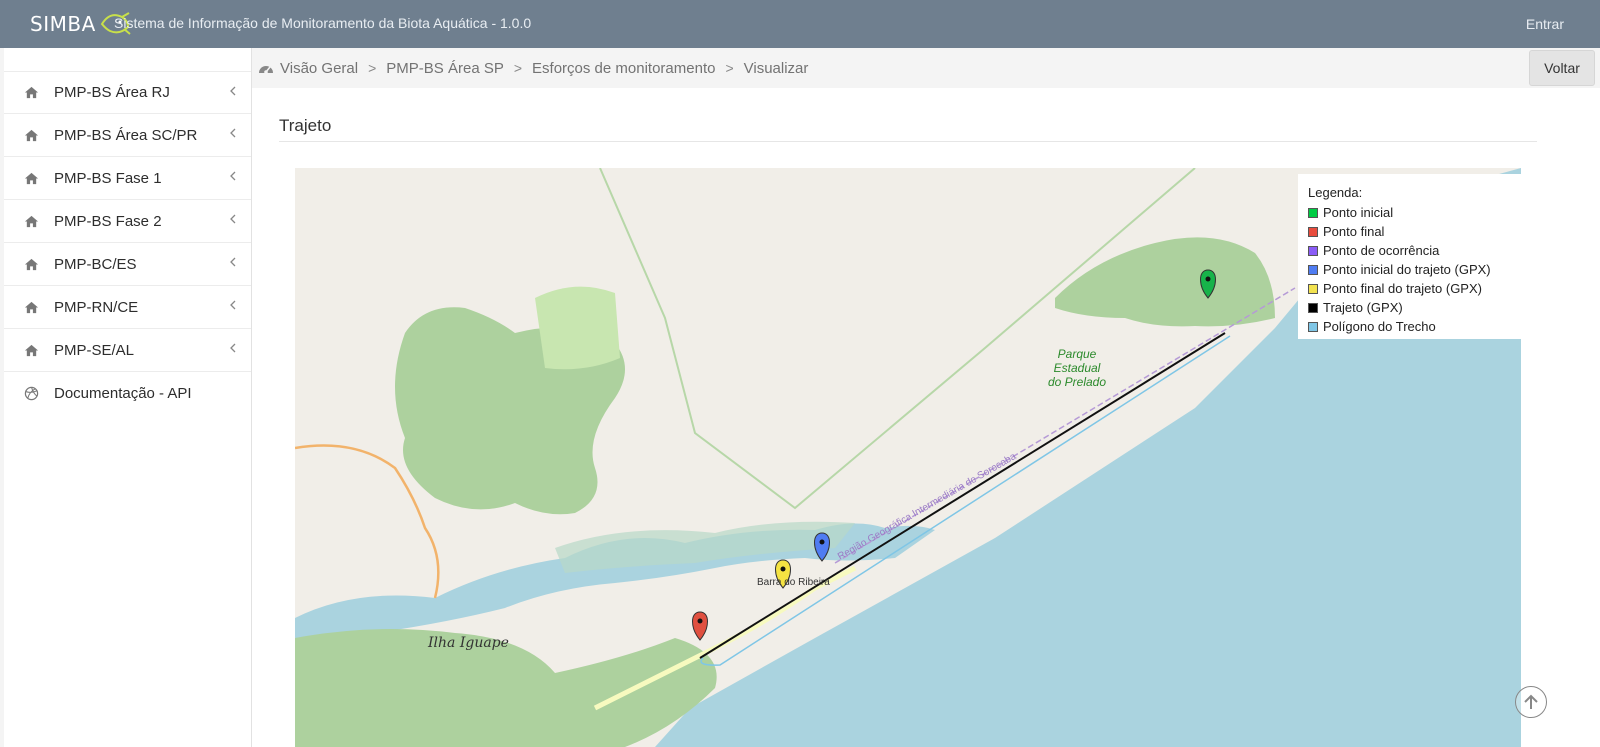 The height and width of the screenshot is (747, 1600). I want to click on legend-label: Ponto inicial, so click(1358, 212).